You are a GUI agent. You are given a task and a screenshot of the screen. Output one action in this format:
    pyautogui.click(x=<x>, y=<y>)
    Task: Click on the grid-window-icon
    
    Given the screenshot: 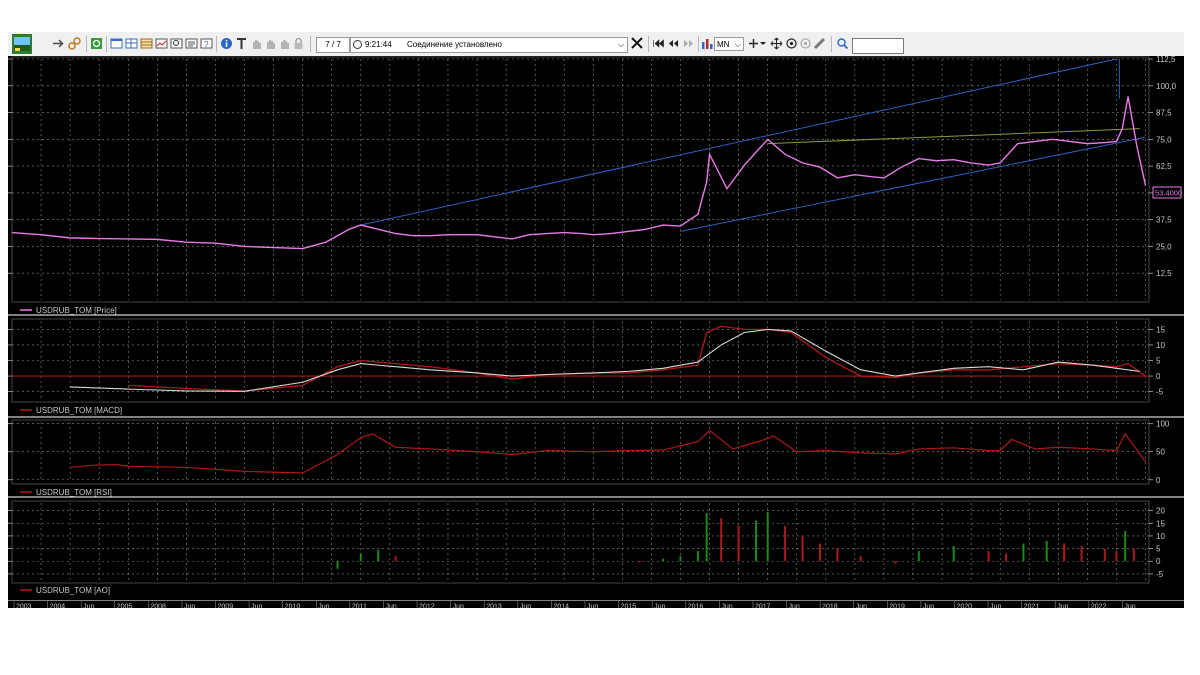 What is the action you would take?
    pyautogui.click(x=146, y=43)
    